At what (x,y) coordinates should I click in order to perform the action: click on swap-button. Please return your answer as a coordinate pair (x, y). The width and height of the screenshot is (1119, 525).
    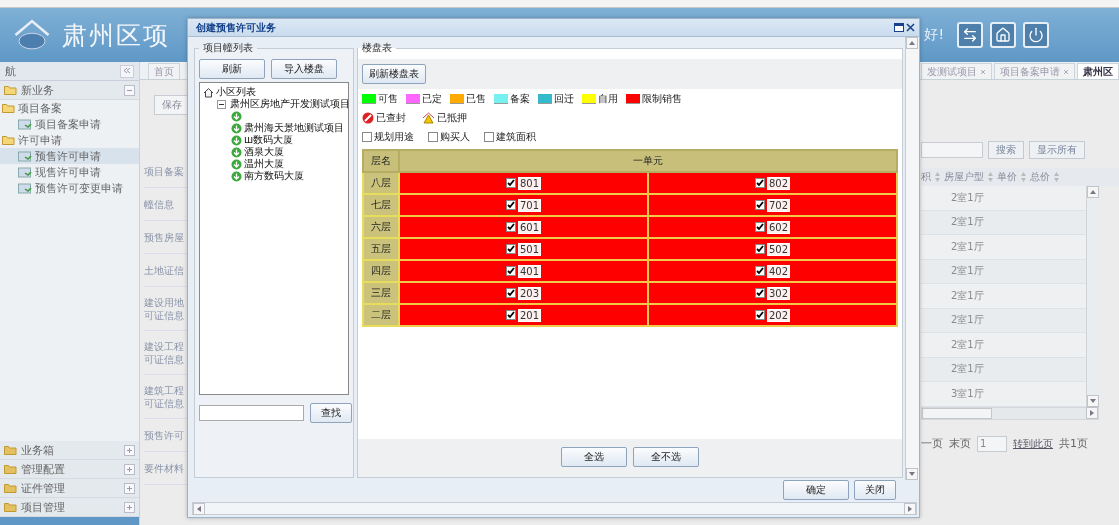
    Looking at the image, I should click on (970, 35).